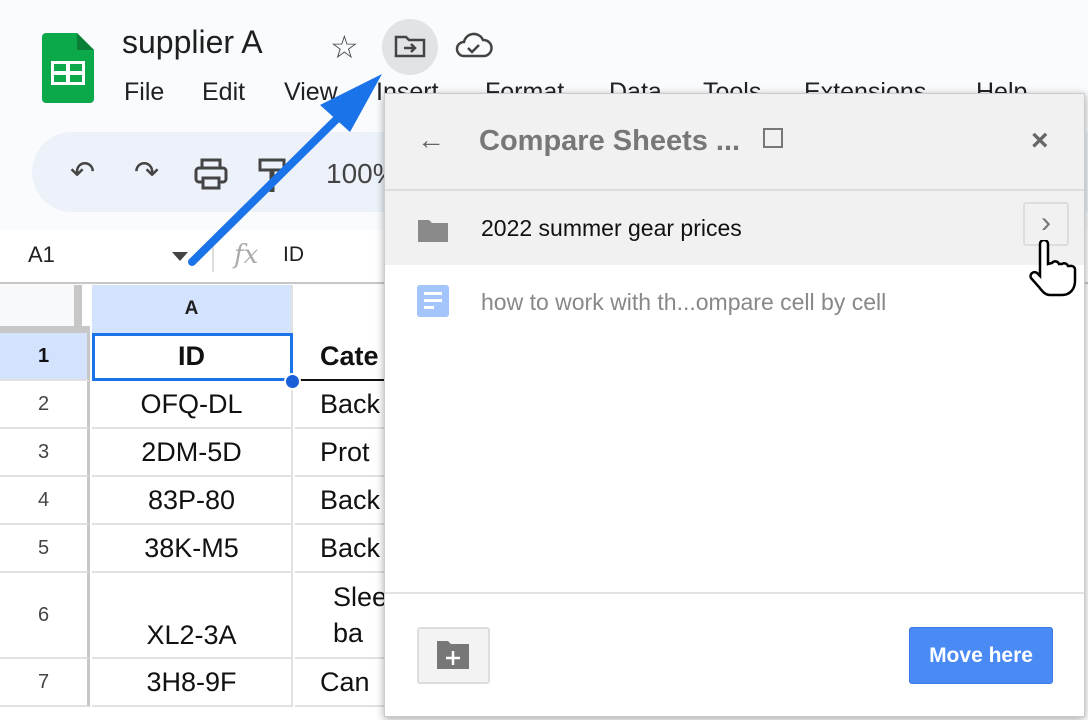 This screenshot has width=1088, height=720. Describe the element at coordinates (82, 172) in the screenshot. I see `undo-icon: ↶` at that location.